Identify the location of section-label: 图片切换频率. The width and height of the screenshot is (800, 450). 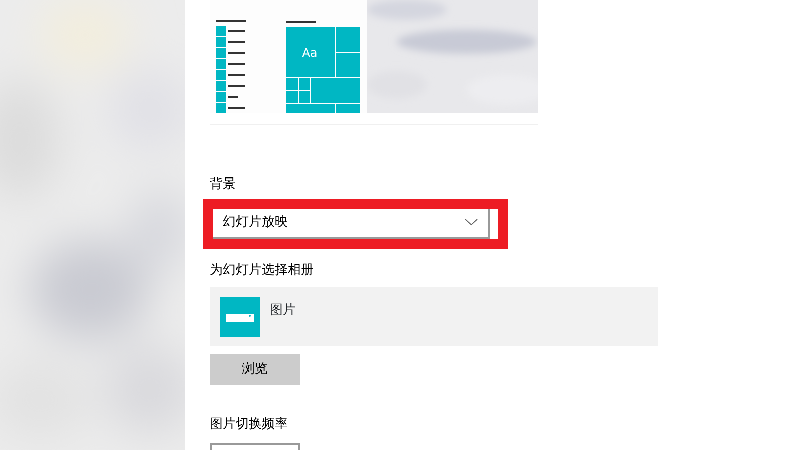
(249, 425).